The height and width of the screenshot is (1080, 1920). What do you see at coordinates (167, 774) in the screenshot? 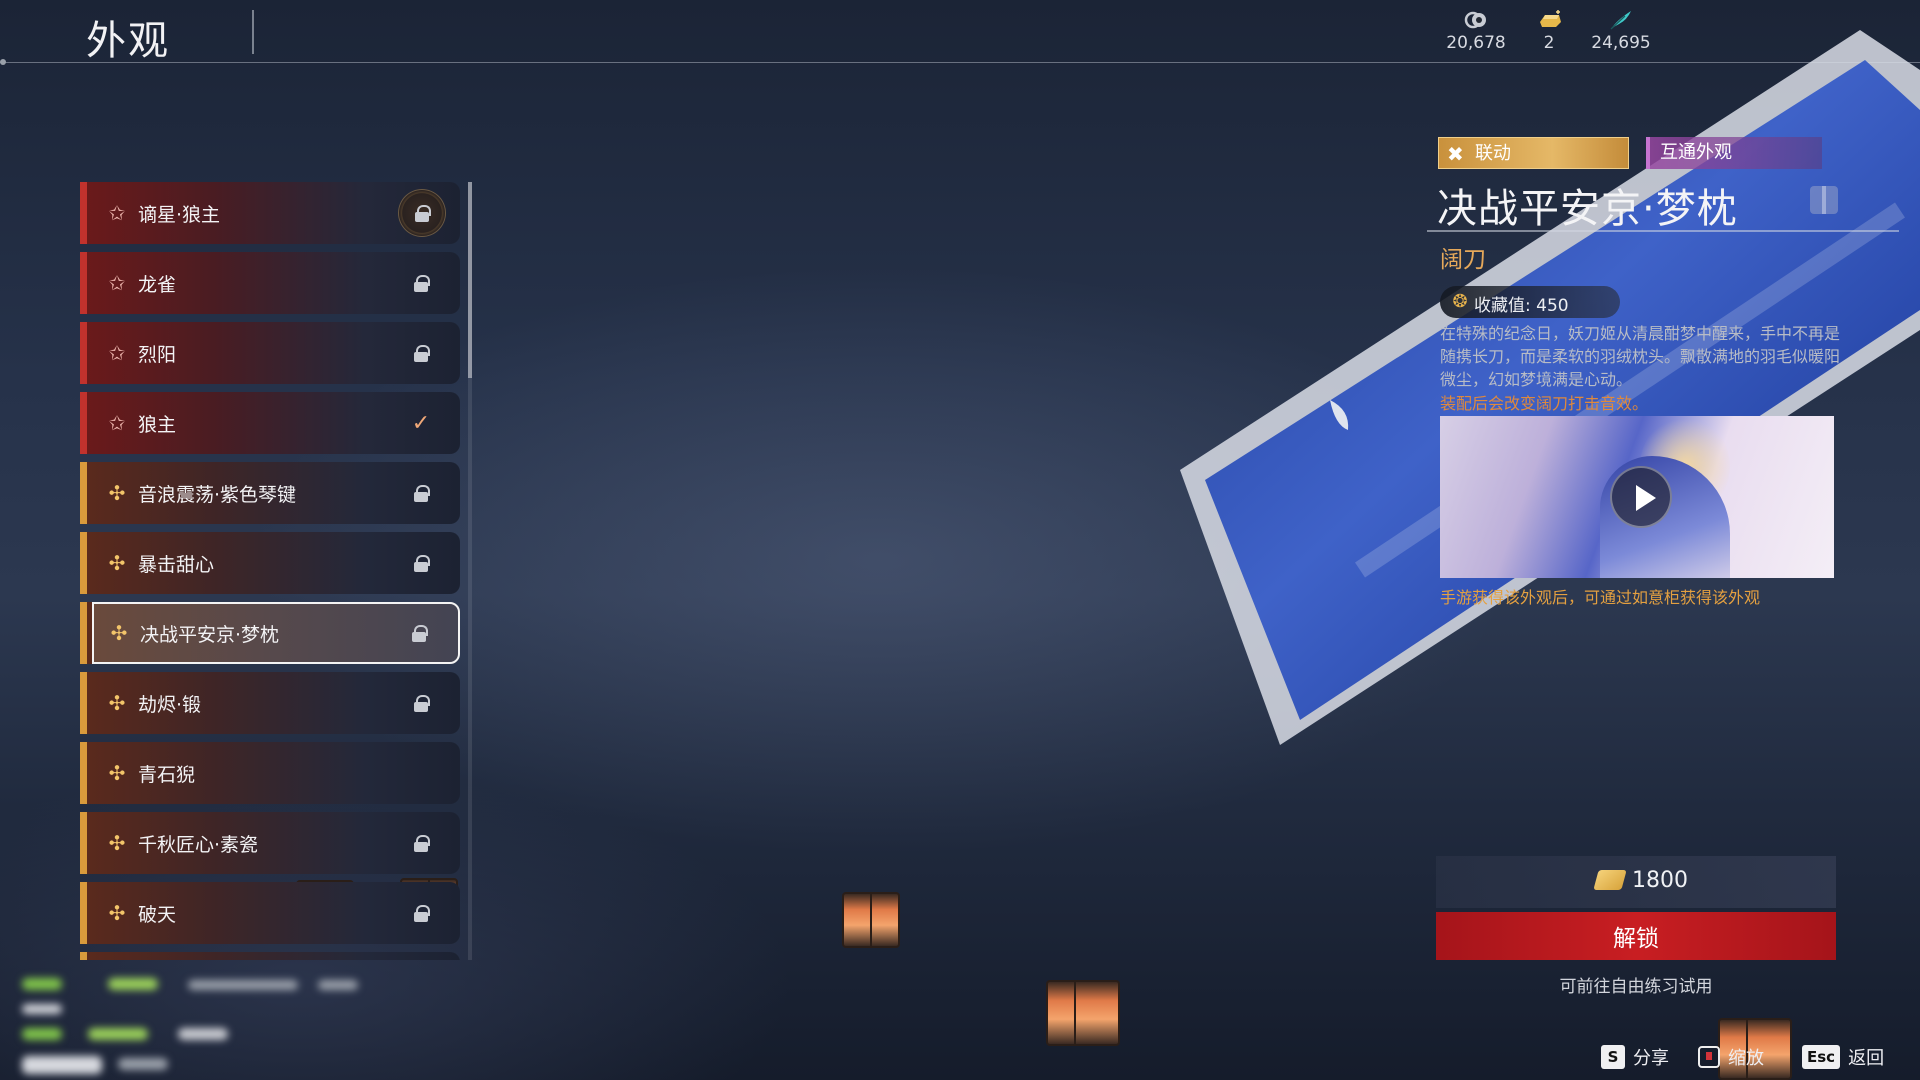
I see `skin-name: 青石猊` at bounding box center [167, 774].